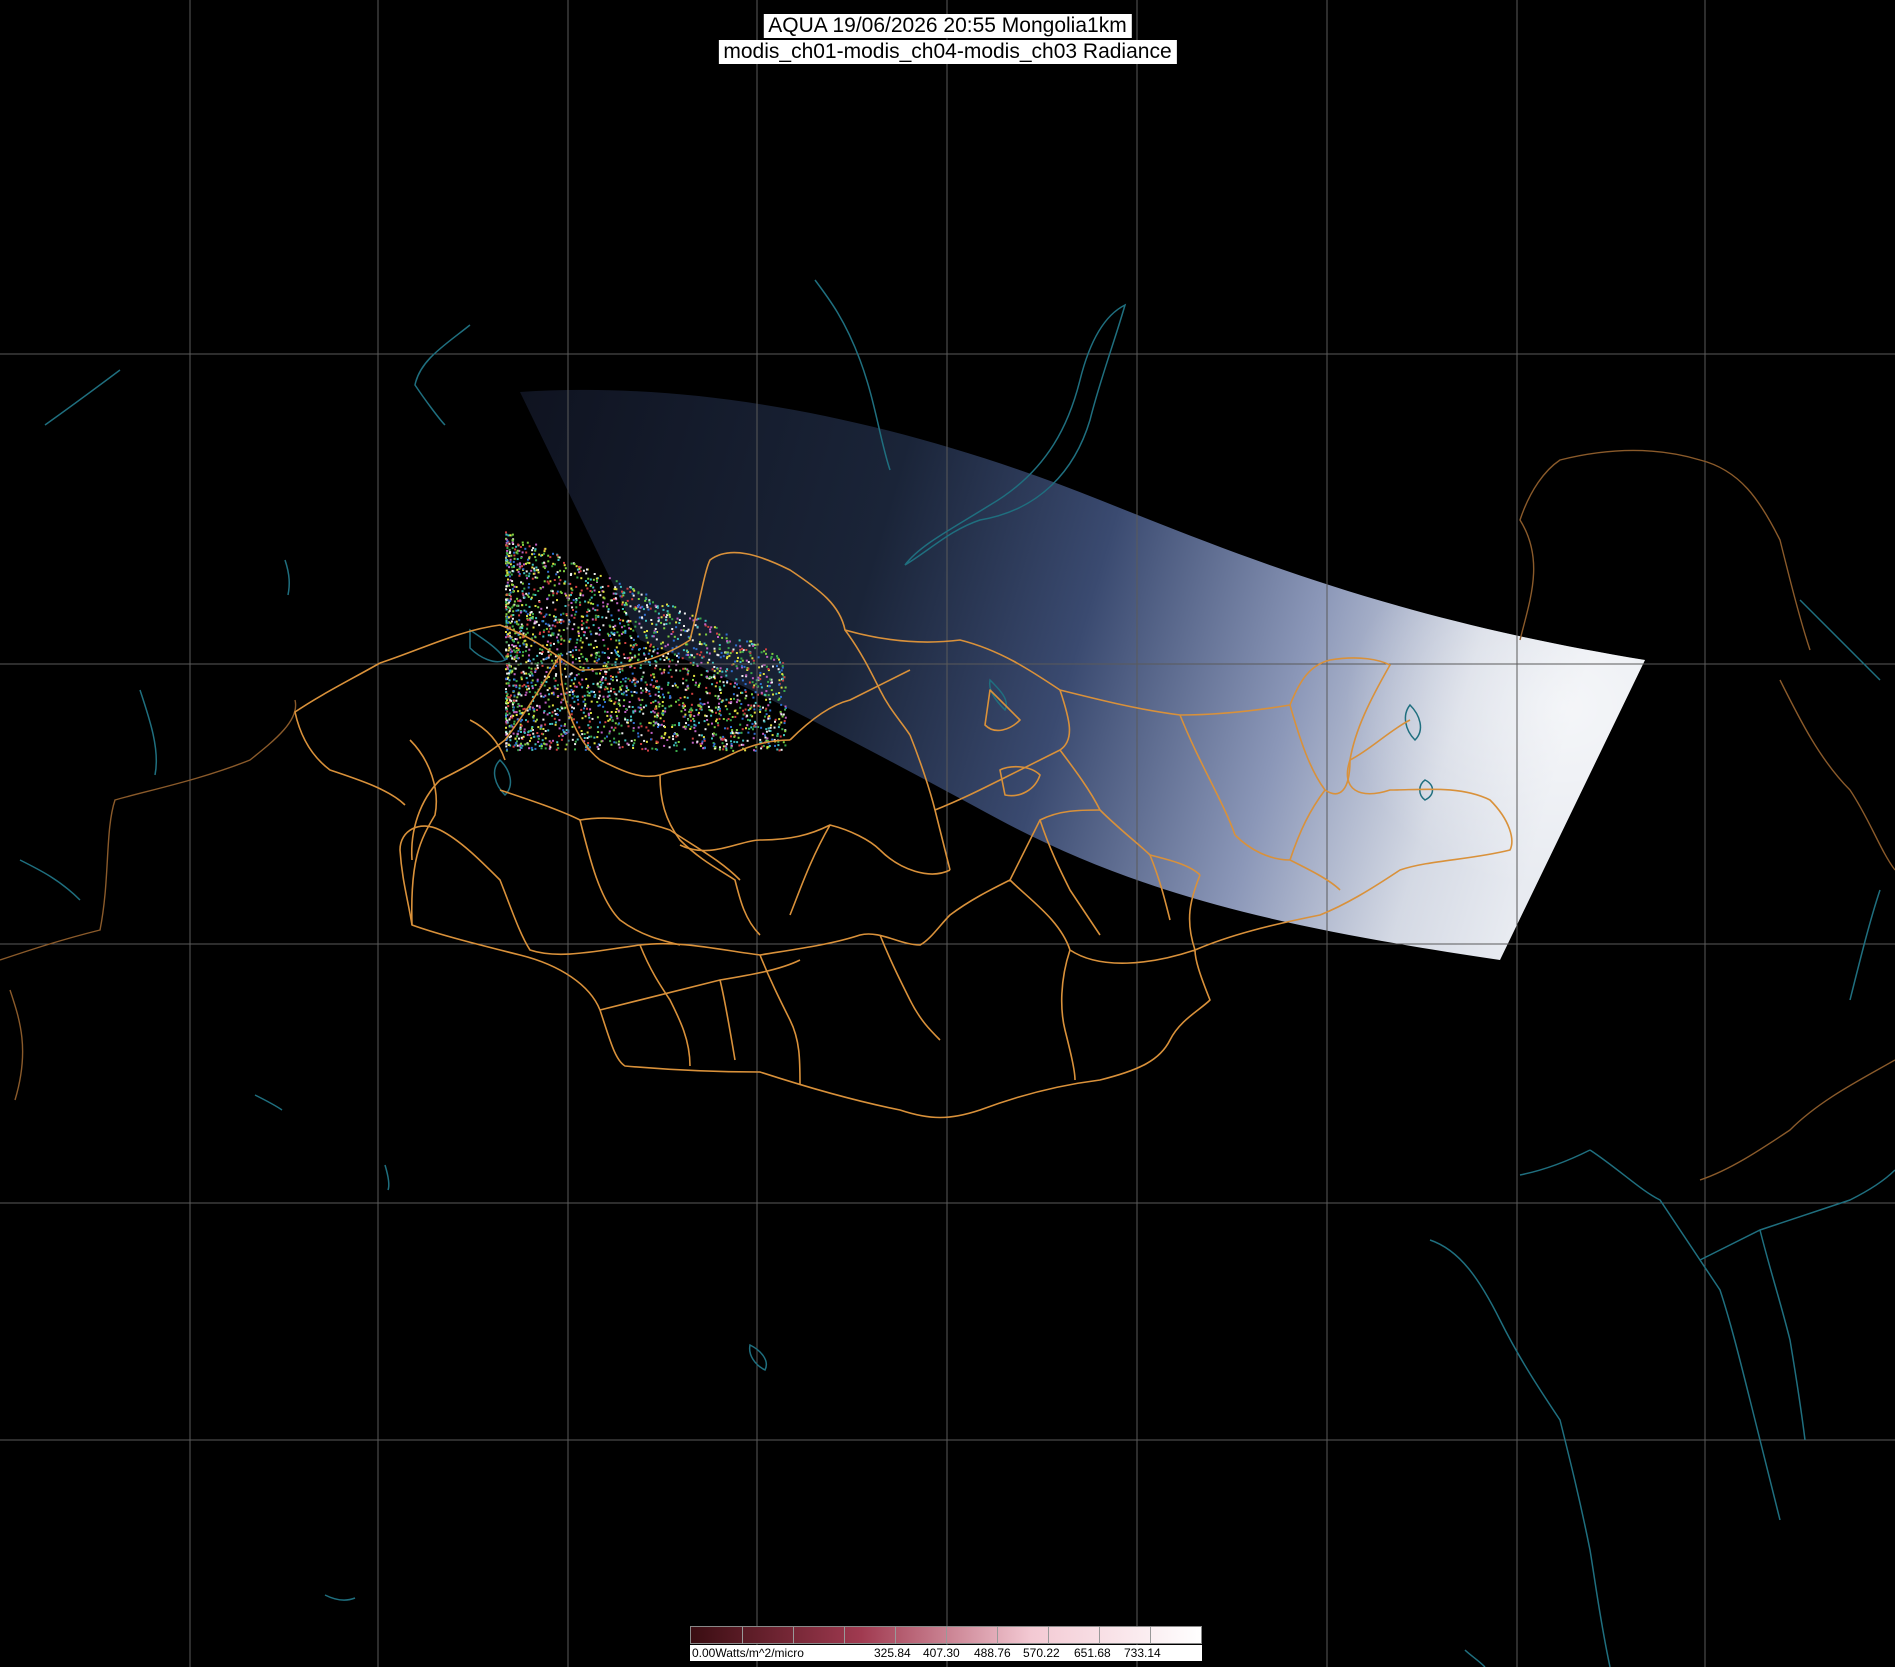 The width and height of the screenshot is (1895, 1667). What do you see at coordinates (947, 26) in the screenshot?
I see `map-title: AQUA 19/06/2026 20:55 Mongolia1km` at bounding box center [947, 26].